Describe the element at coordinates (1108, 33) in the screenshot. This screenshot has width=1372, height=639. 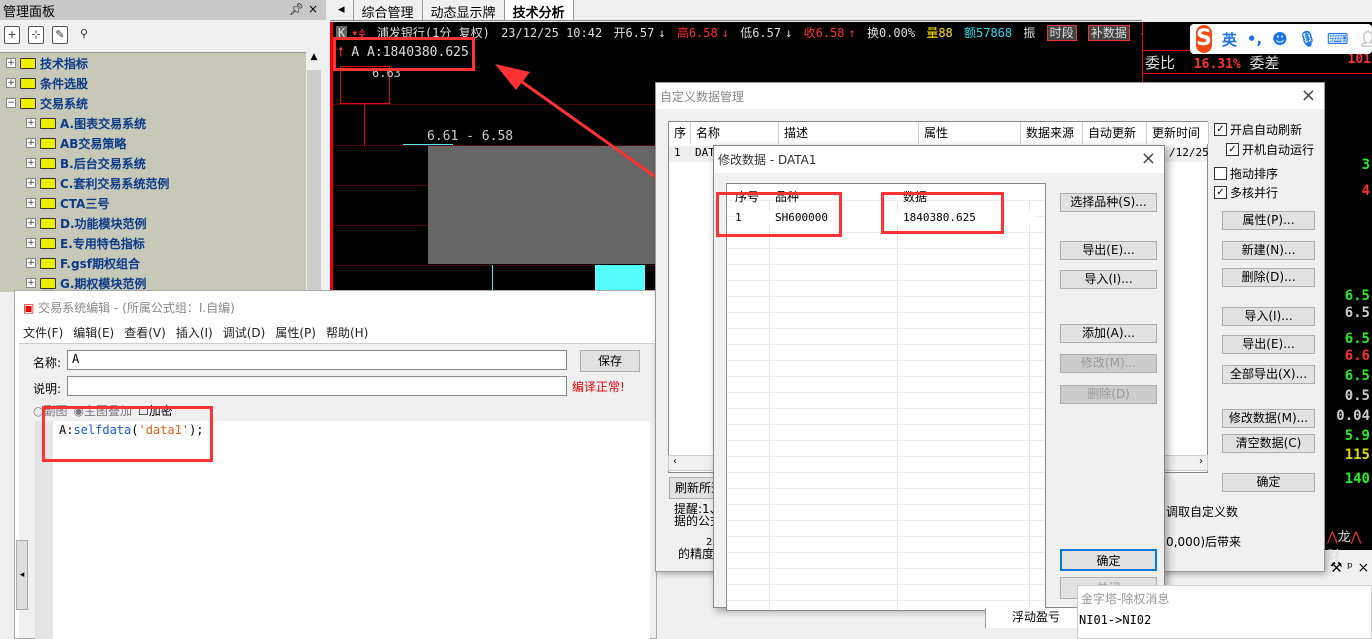
I see `fill-data-button: 补数据` at that location.